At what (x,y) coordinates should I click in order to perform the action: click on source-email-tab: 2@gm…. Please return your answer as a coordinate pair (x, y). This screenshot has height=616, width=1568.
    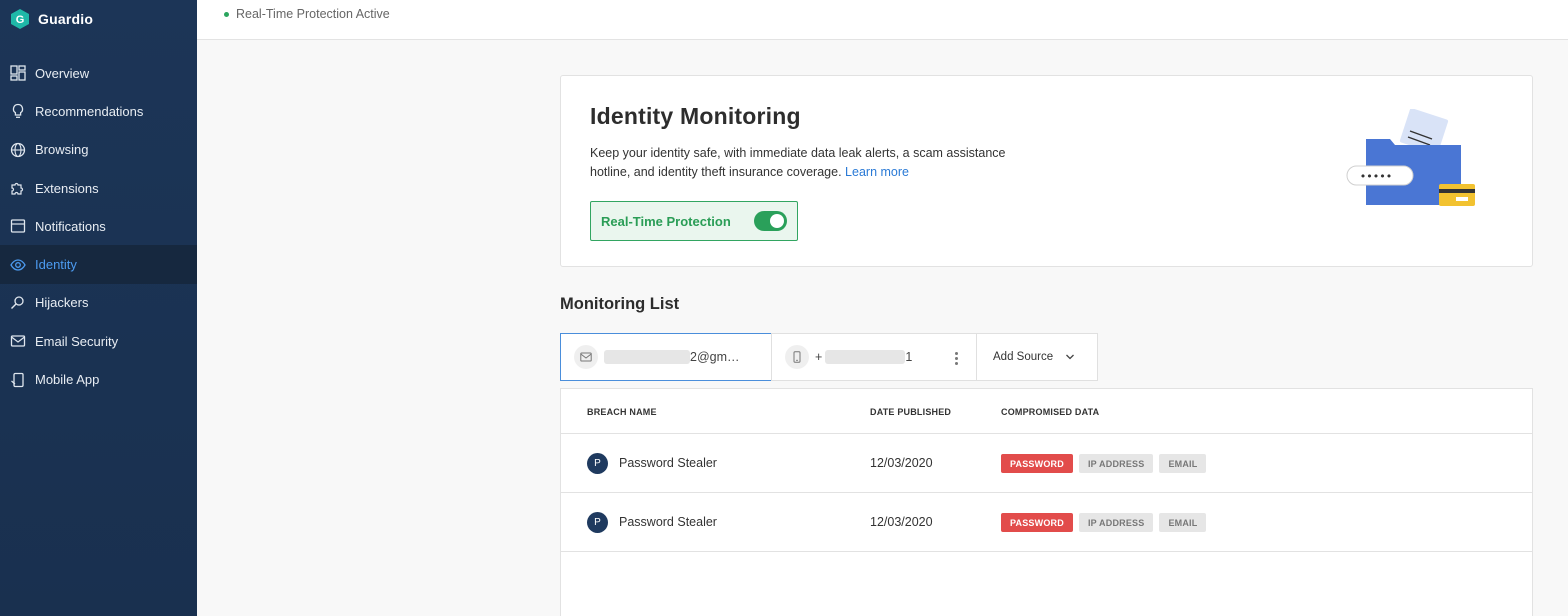
    Looking at the image, I should click on (666, 357).